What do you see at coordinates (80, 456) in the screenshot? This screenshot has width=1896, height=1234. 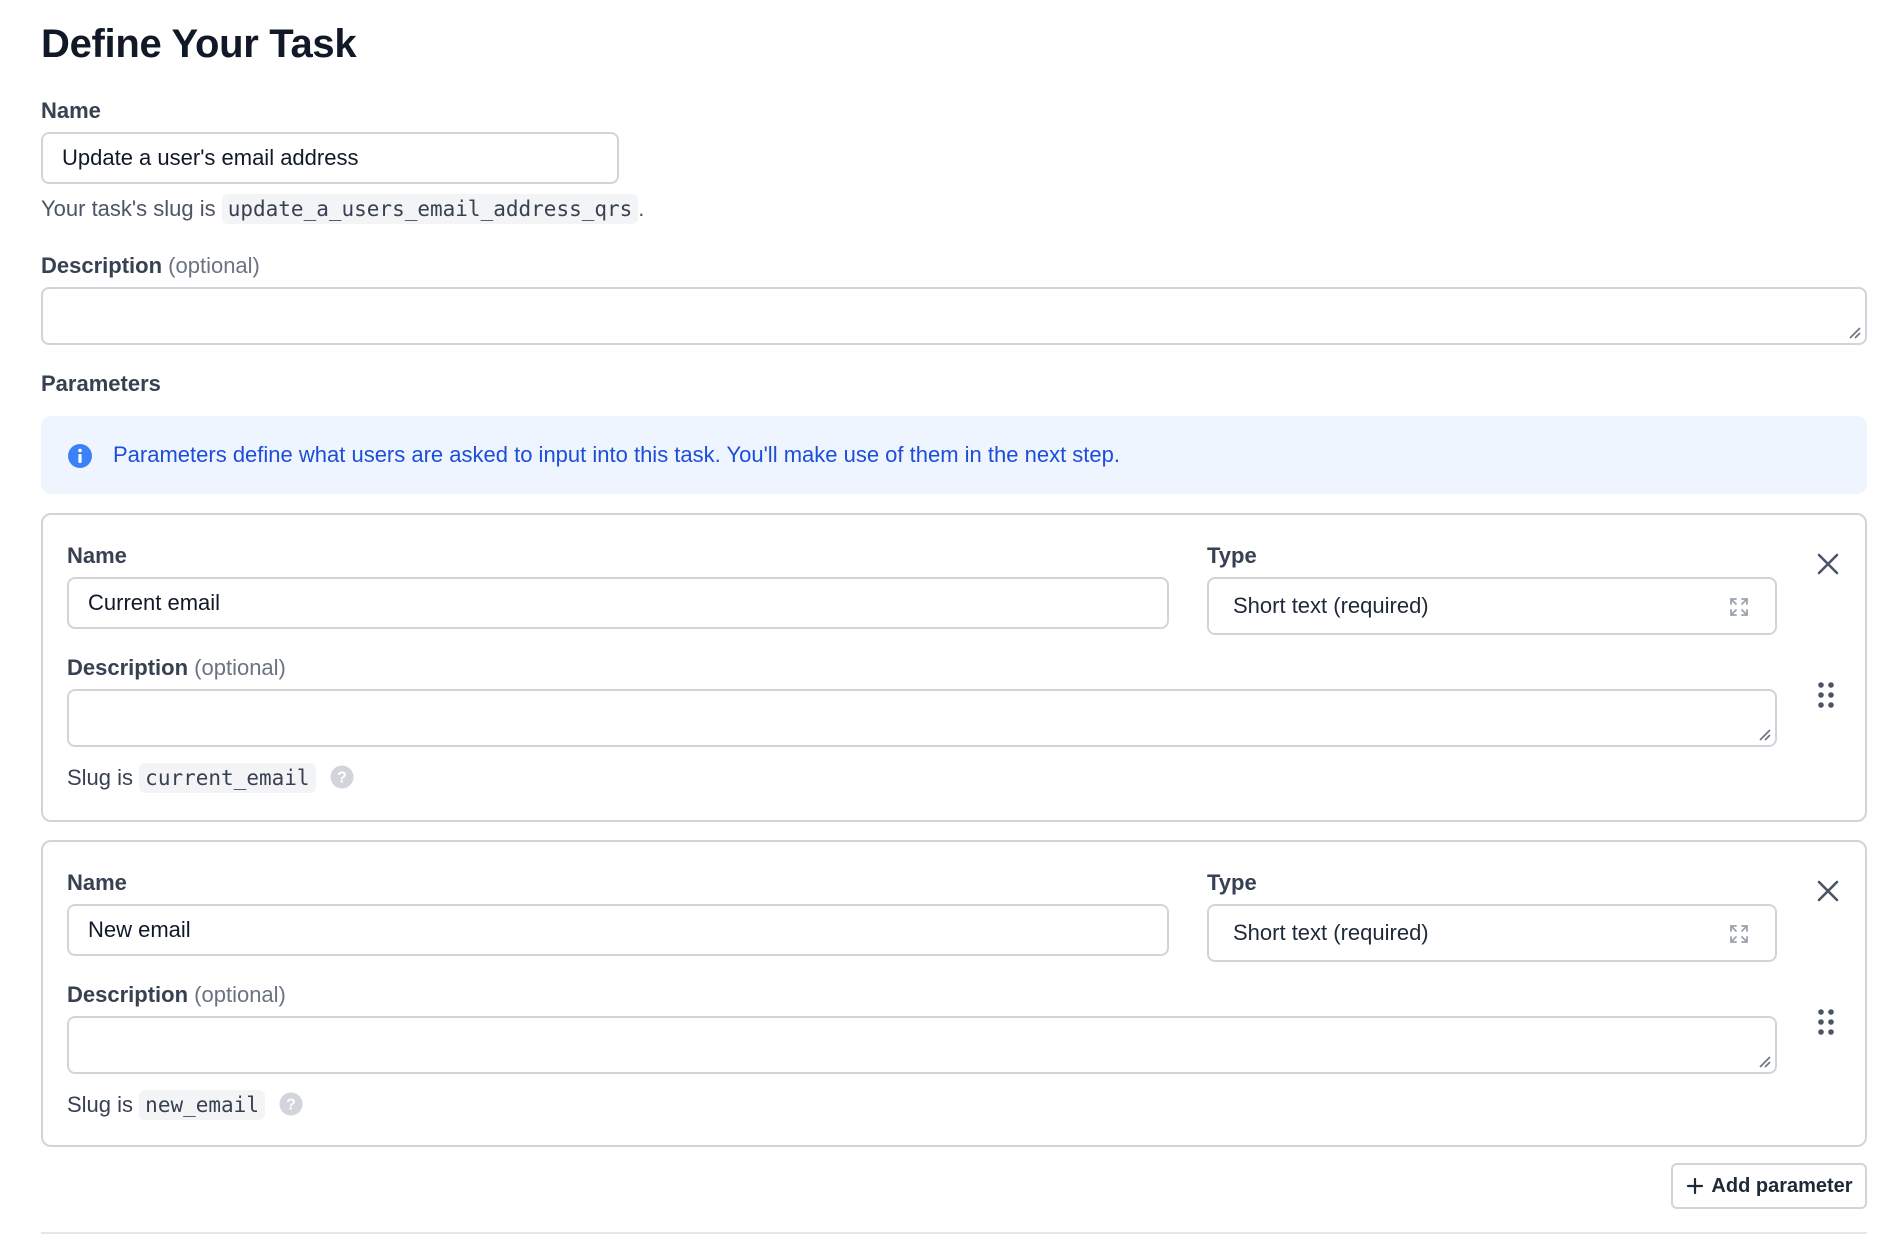 I see `info-icon` at bounding box center [80, 456].